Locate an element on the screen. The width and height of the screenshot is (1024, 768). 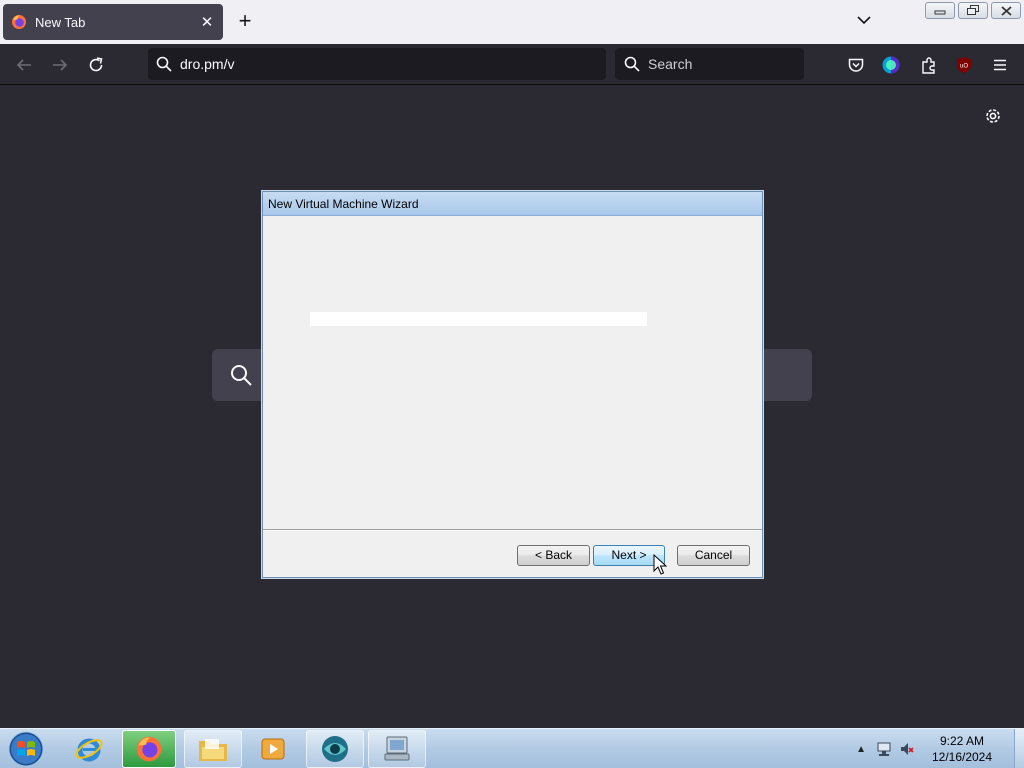
taskbar: ▲ 9:22 AM 12/16/2024 is located at coordinates (512, 748).